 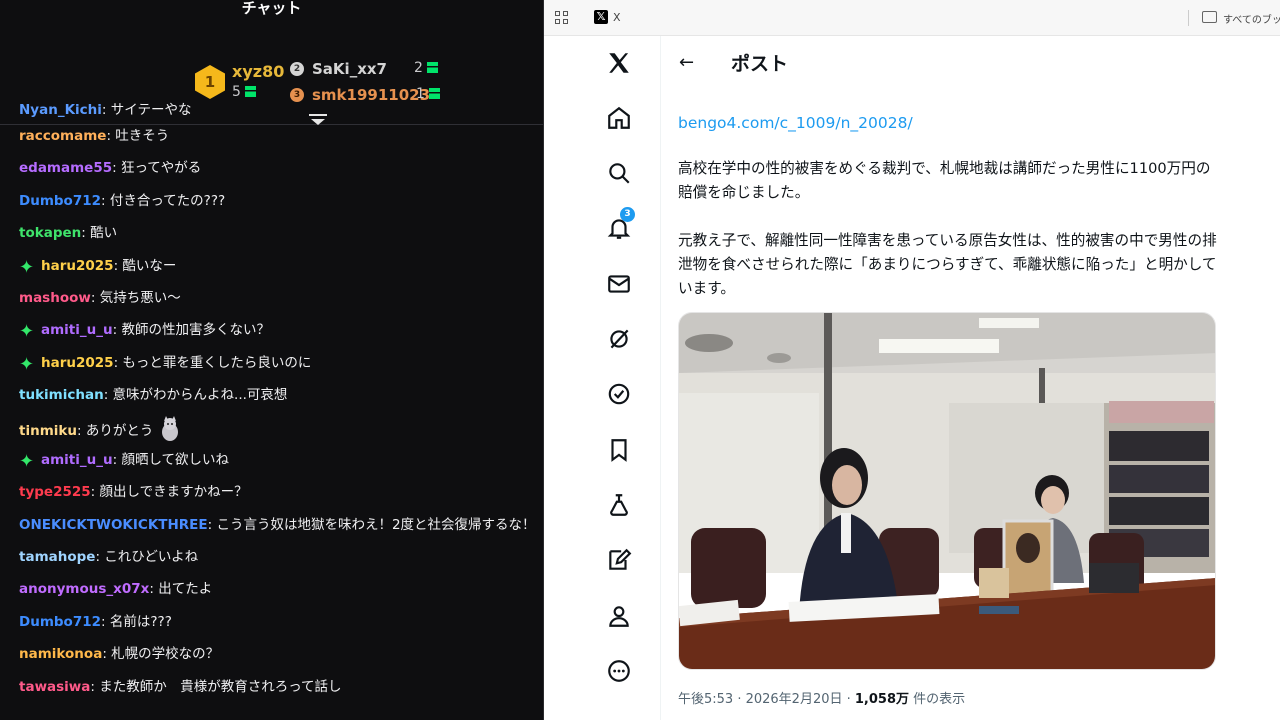 What do you see at coordinates (55, 492) in the screenshot?
I see `chat-username: type2525` at bounding box center [55, 492].